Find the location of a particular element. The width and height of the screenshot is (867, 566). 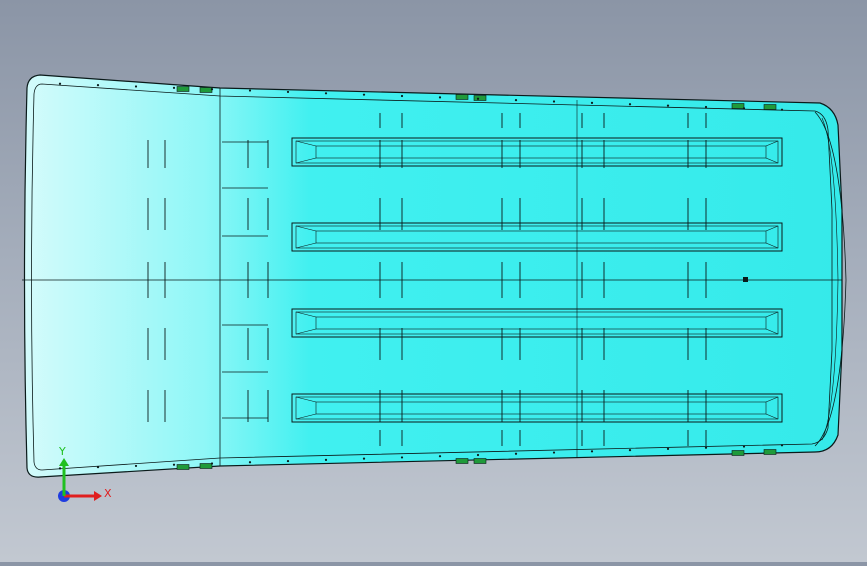

y-axis-label: Y is located at coordinates (62, 451).